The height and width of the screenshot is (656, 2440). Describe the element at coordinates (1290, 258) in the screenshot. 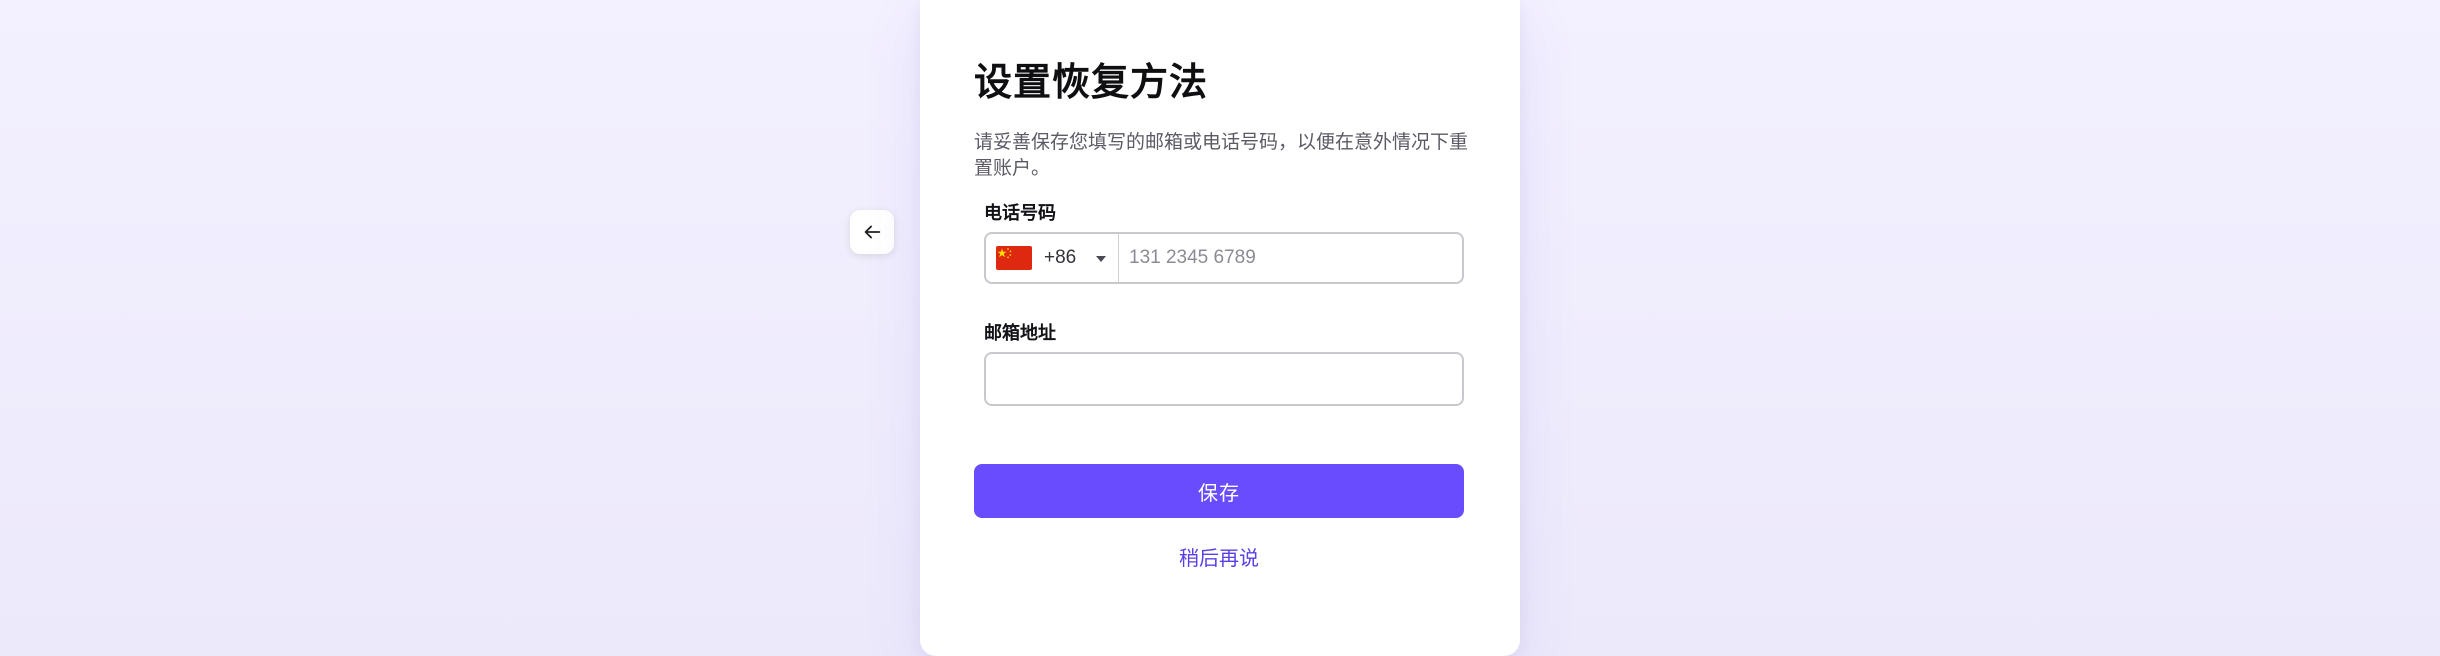

I see `phone-number-input` at that location.